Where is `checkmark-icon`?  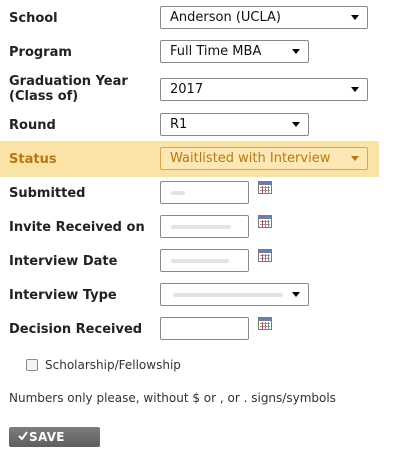
checkmark-icon is located at coordinates (23, 436).